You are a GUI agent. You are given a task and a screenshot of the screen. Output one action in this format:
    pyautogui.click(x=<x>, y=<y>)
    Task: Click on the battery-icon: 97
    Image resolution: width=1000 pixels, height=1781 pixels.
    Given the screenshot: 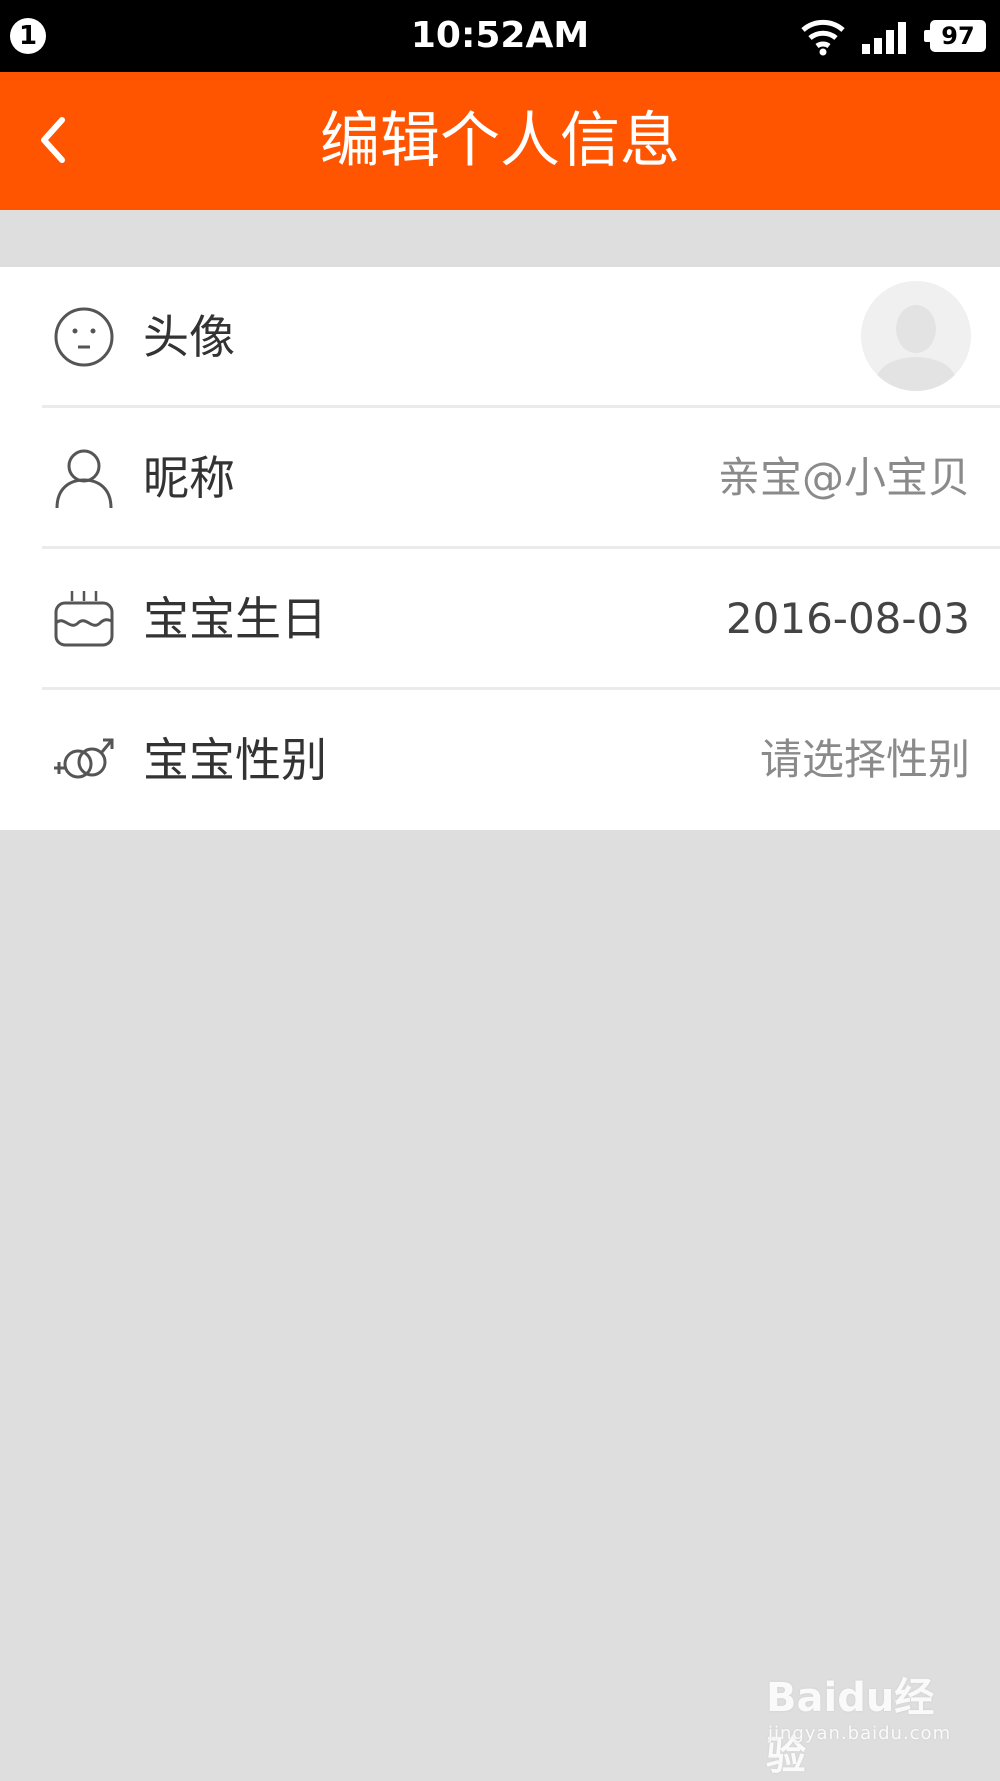 What is the action you would take?
    pyautogui.click(x=955, y=36)
    